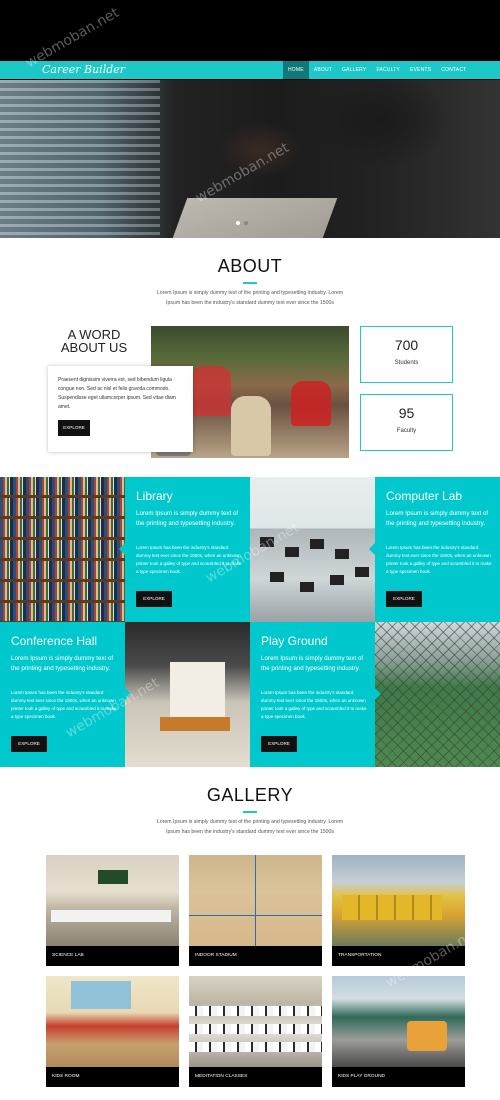 The image size is (500, 1100). What do you see at coordinates (312, 549) in the screenshot?
I see `computer-lab-image` at bounding box center [312, 549].